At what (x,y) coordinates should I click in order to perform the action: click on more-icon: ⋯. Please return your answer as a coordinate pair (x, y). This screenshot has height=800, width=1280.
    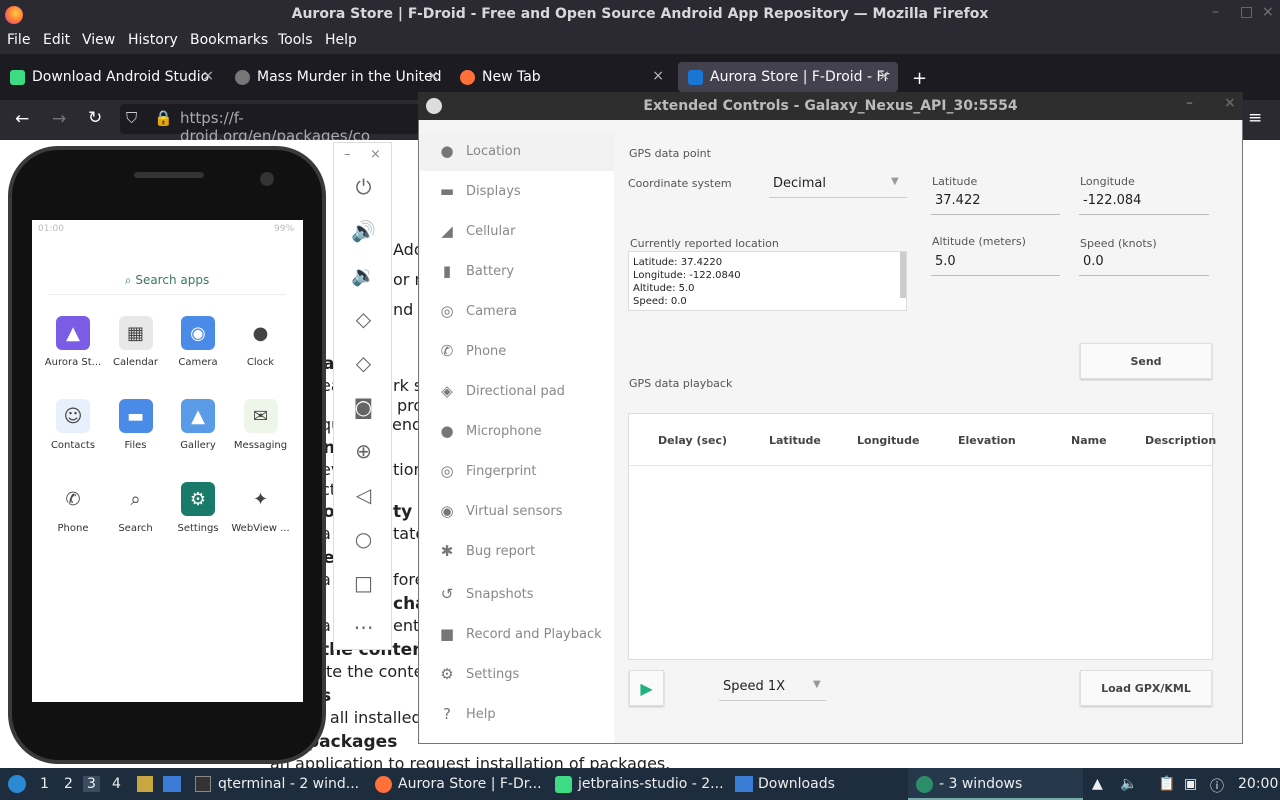
    Looking at the image, I should click on (363, 627).